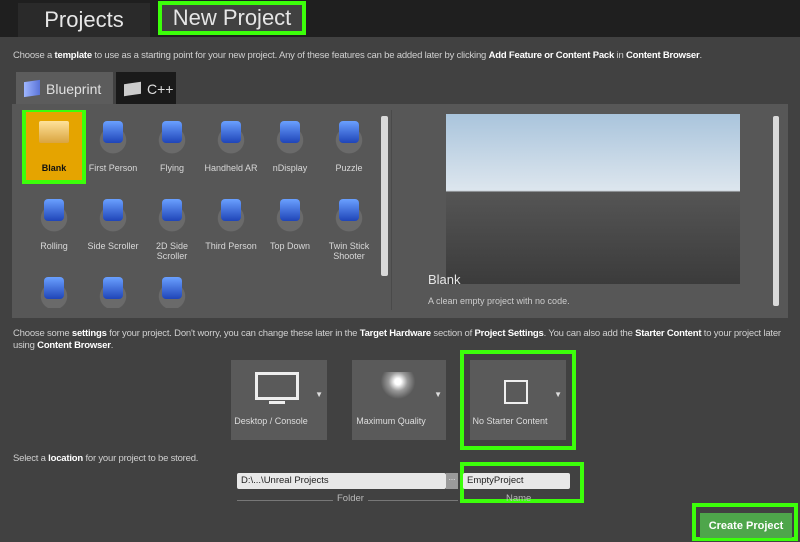  I want to click on folder-input: D:\...\Unreal Projects, so click(341, 481).